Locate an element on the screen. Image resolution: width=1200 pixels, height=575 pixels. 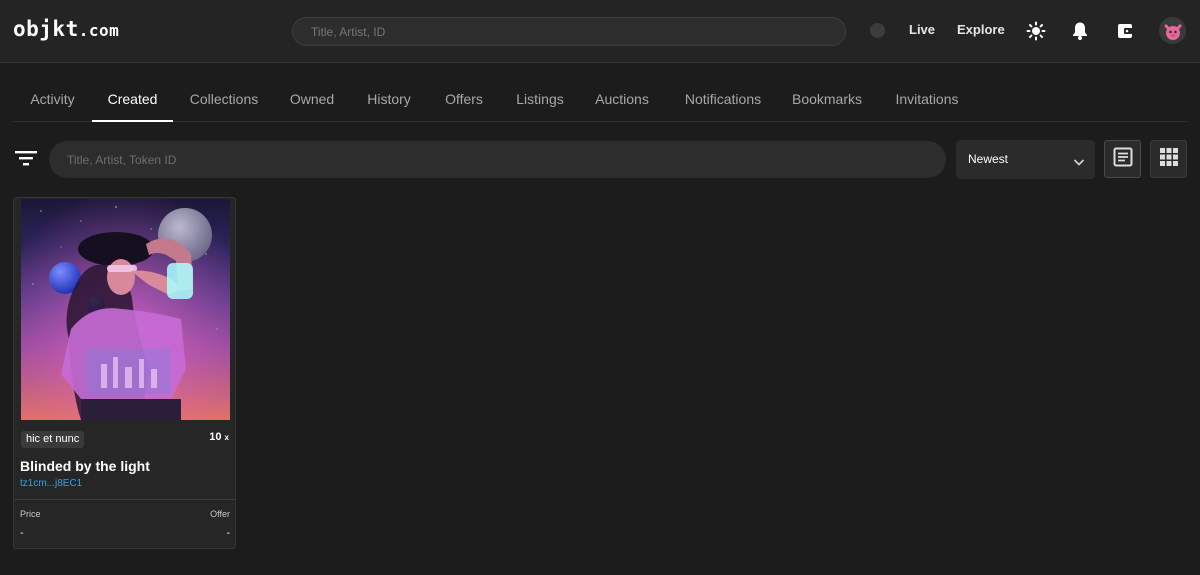
tab-listings: Listings is located at coordinates (540, 100).